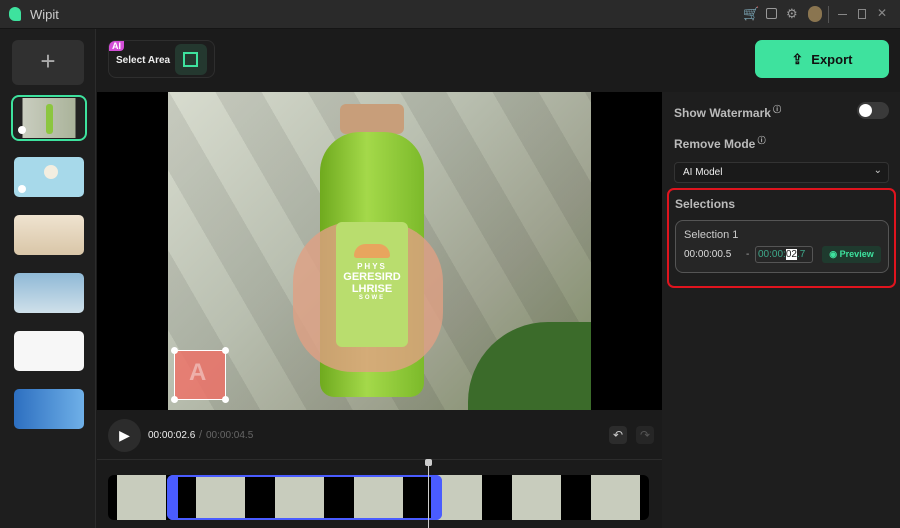  What do you see at coordinates (450, 14) in the screenshot?
I see `title-bar: Wipit 🛒 ⚙ ✕` at bounding box center [450, 14].